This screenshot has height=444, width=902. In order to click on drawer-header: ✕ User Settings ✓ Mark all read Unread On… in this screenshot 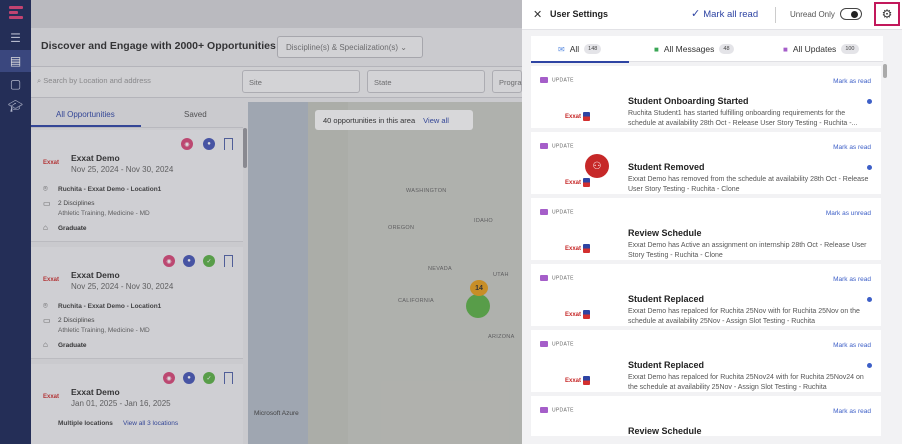, I will do `click(712, 15)`.